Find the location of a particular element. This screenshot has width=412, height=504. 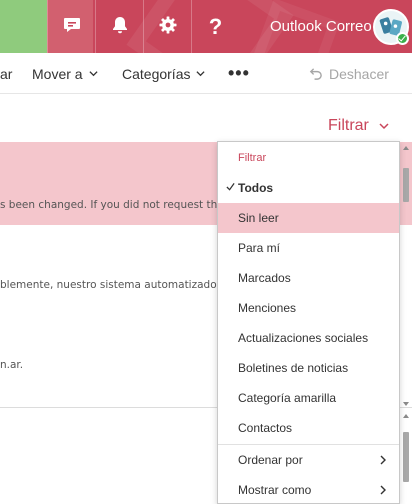

bell-icon is located at coordinates (120, 27).